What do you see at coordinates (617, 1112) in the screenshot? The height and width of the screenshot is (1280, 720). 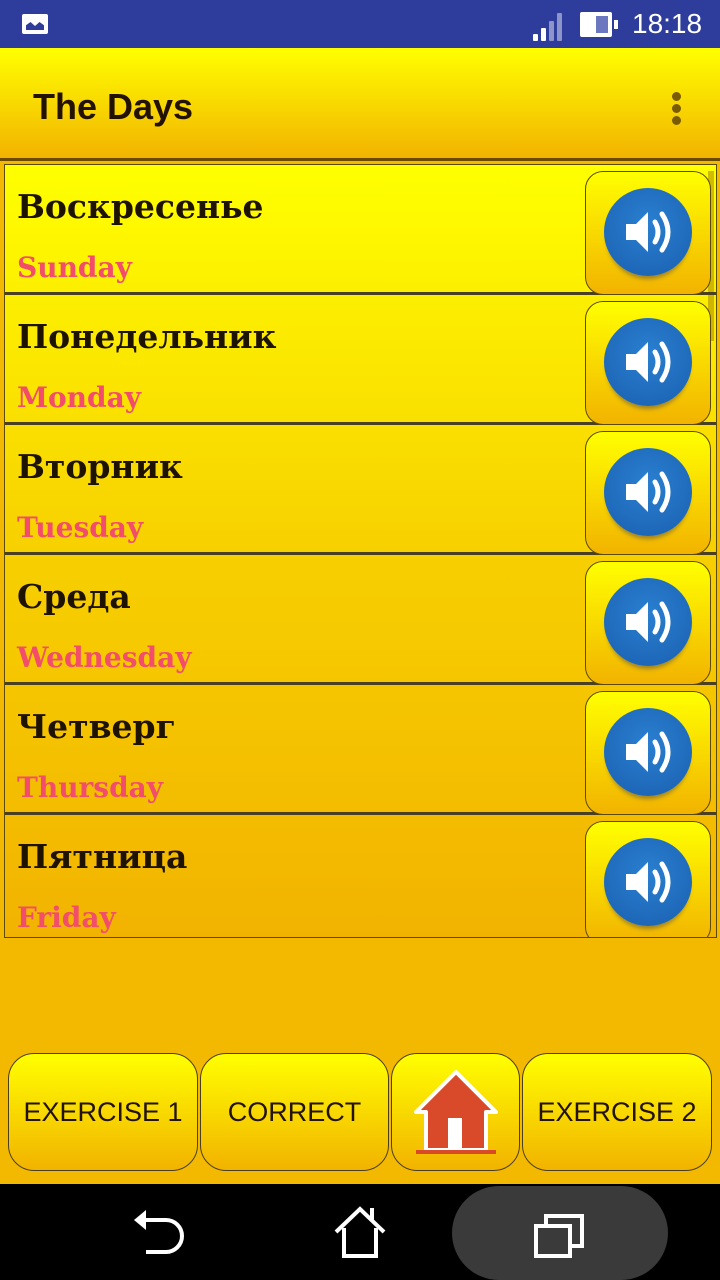 I see `exercise-2-button: EXERCISE 2` at bounding box center [617, 1112].